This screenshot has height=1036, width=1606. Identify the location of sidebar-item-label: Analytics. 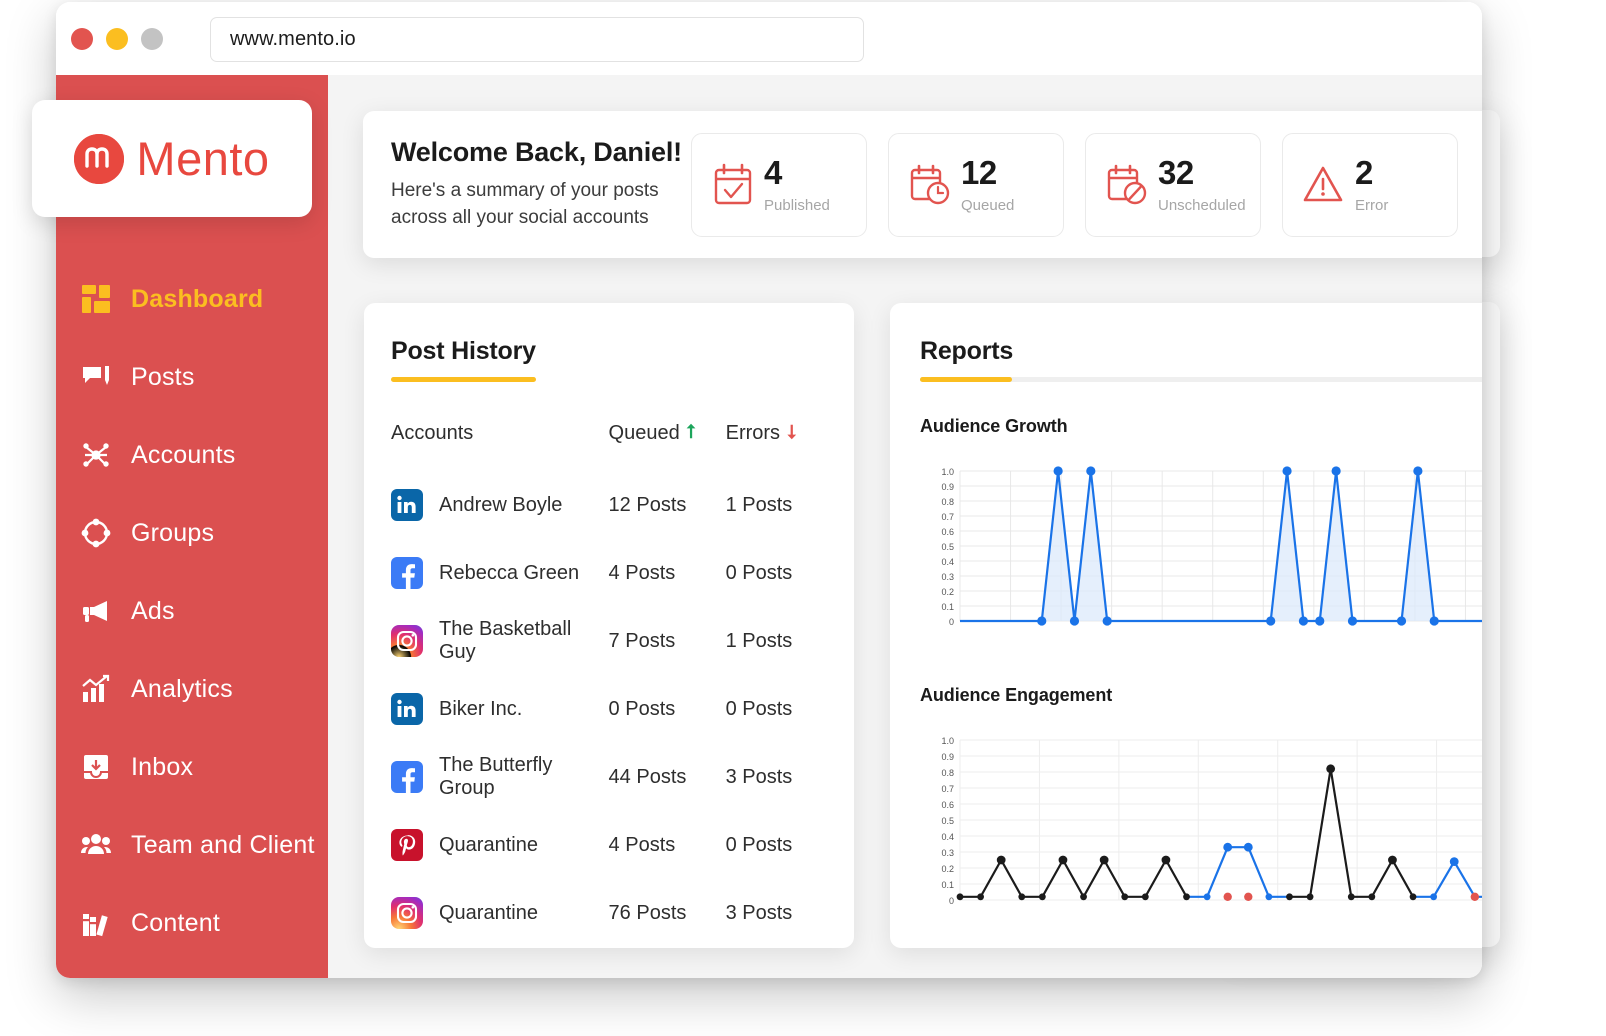
(182, 688).